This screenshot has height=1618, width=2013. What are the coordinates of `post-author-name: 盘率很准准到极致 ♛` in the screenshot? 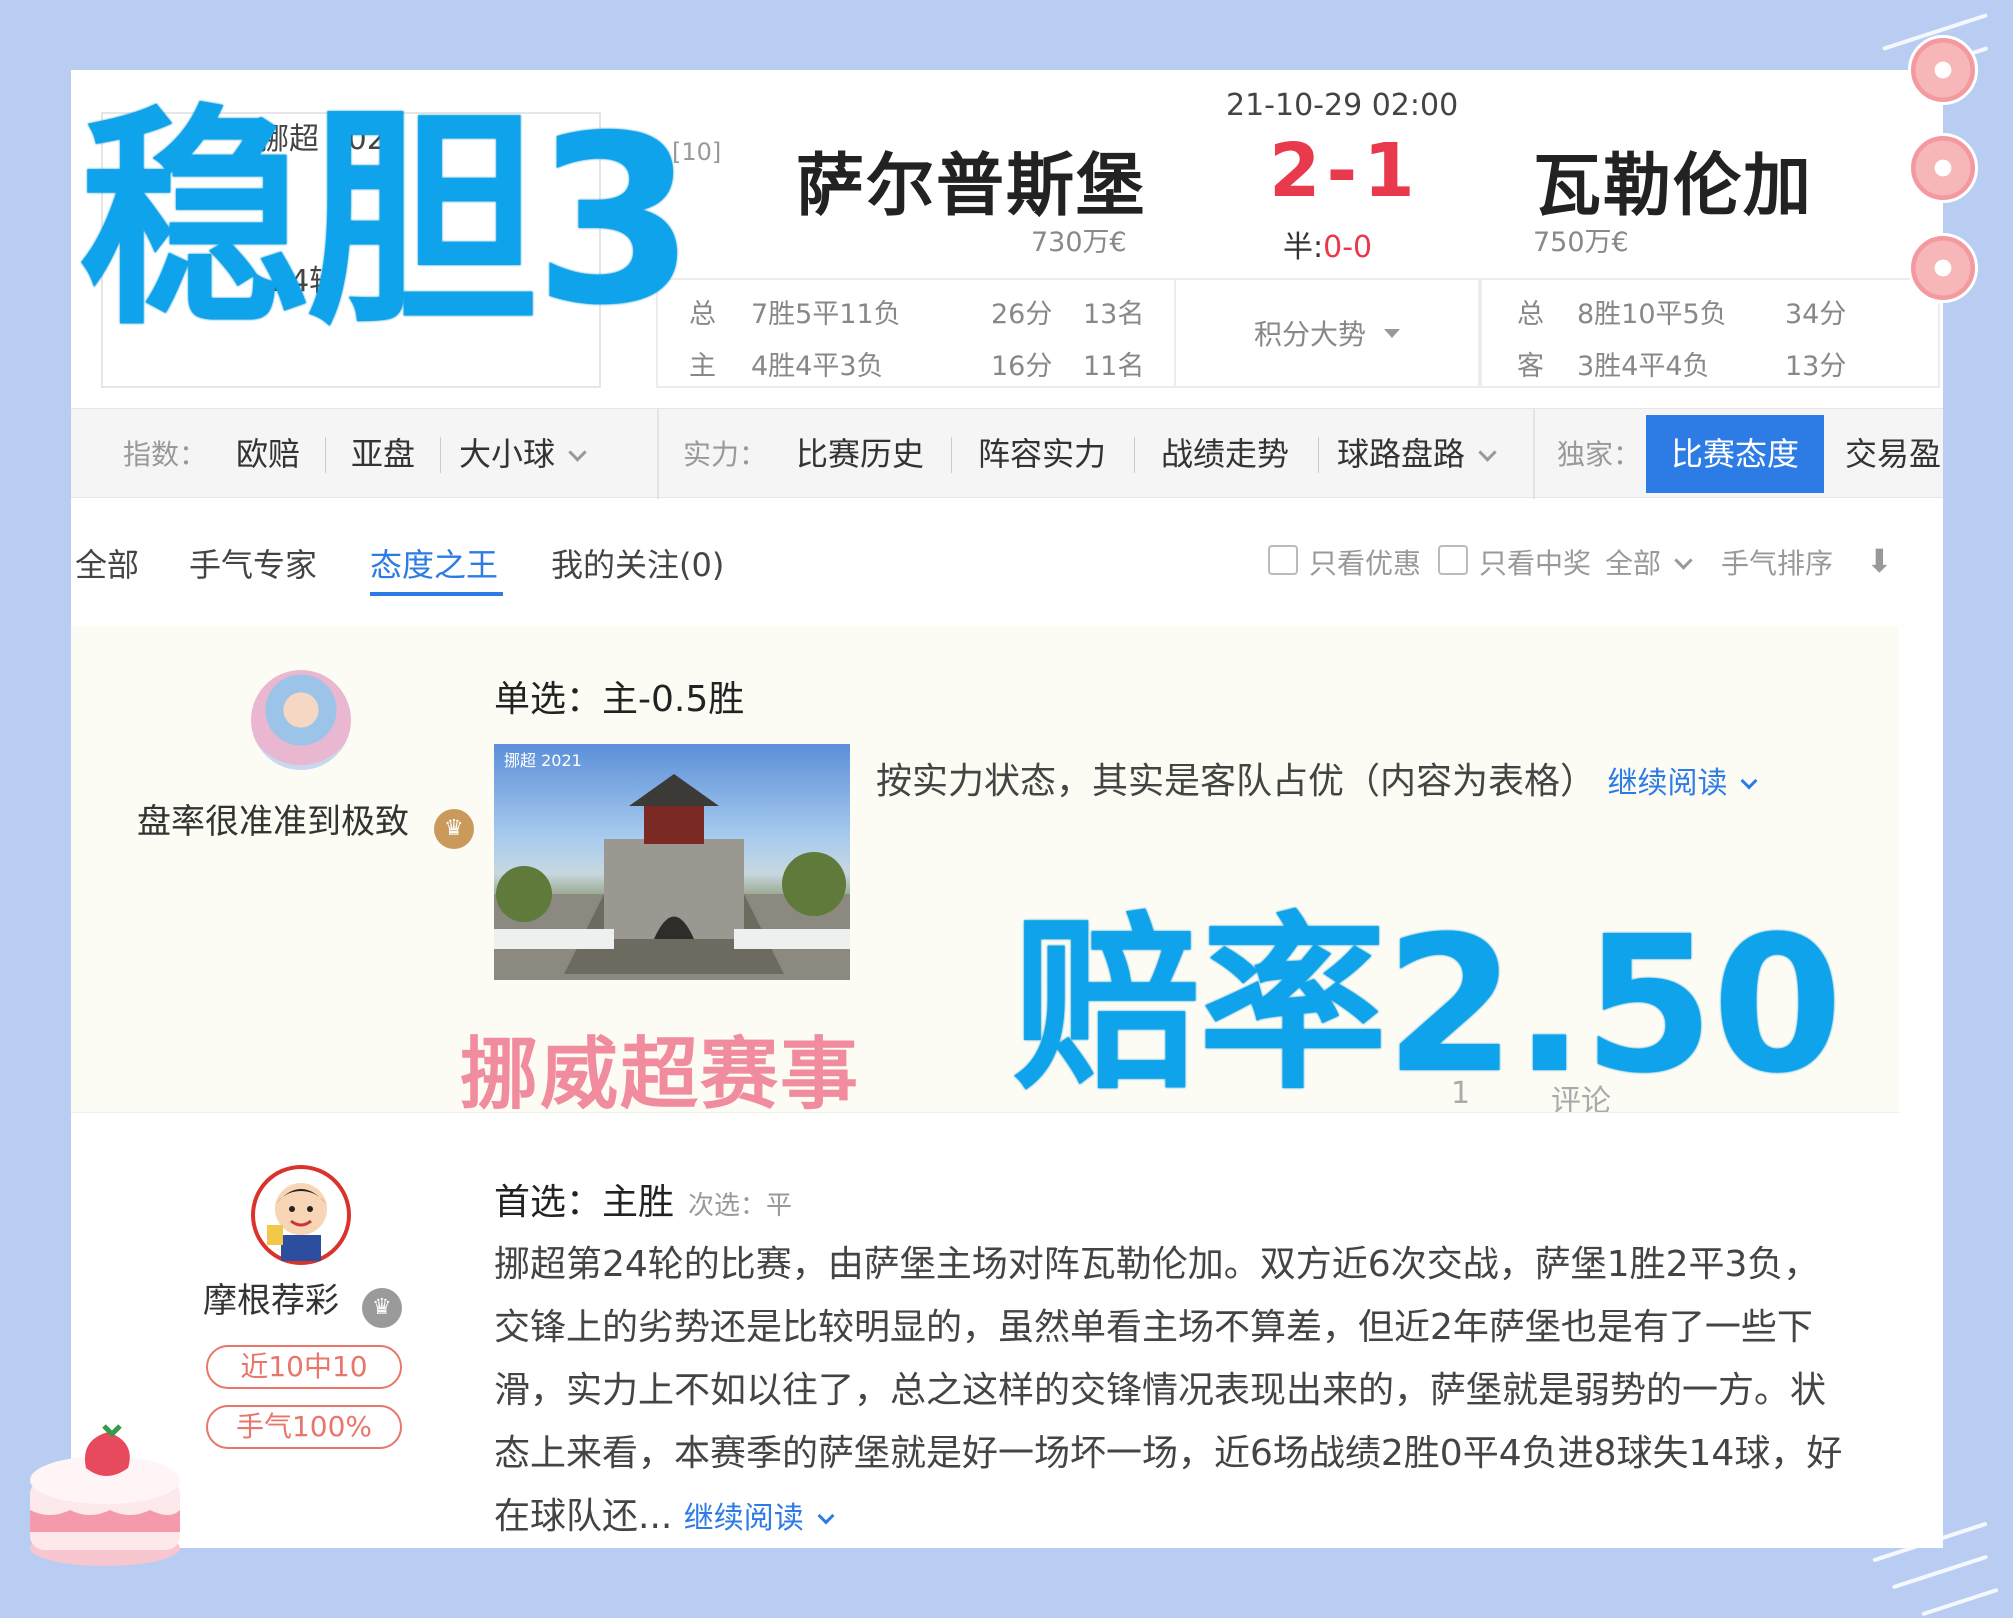 It's located at (305, 821).